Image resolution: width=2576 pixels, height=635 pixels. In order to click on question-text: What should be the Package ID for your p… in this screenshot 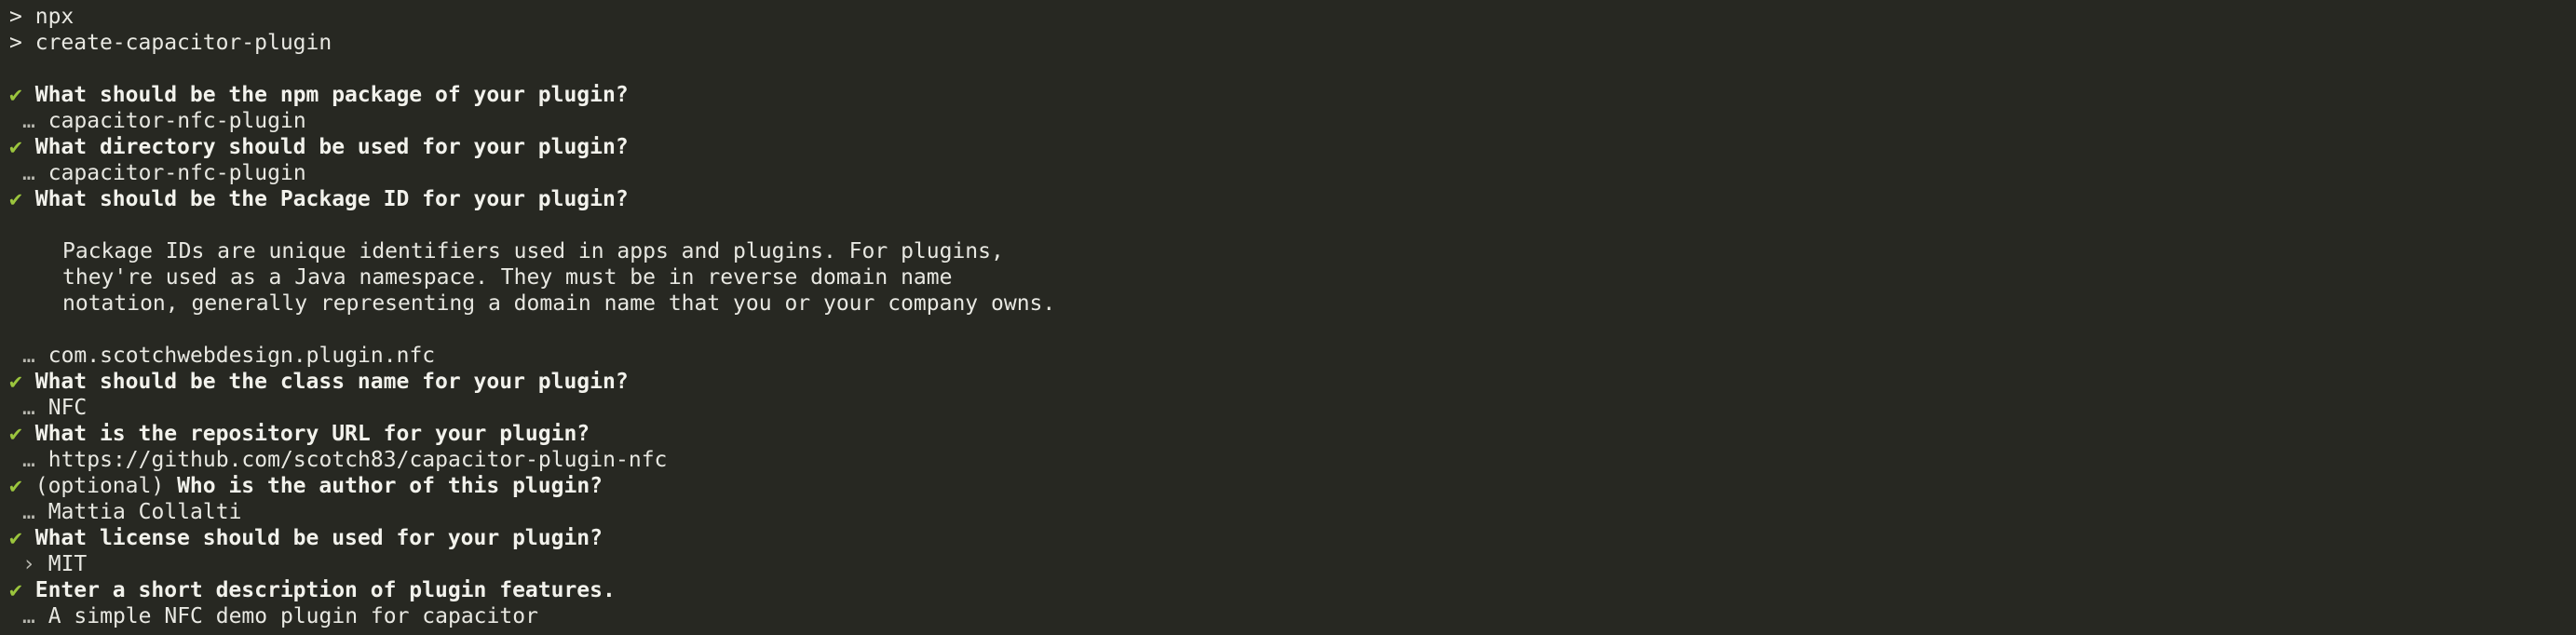, I will do `click(331, 199)`.